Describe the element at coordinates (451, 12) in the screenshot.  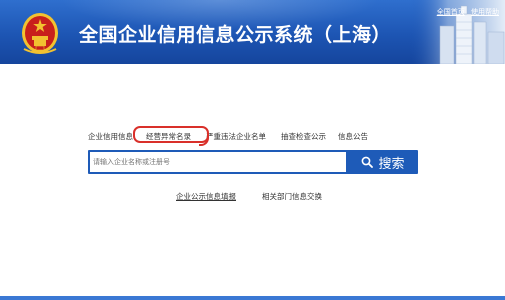
I see `home-link: 全国首页` at that location.